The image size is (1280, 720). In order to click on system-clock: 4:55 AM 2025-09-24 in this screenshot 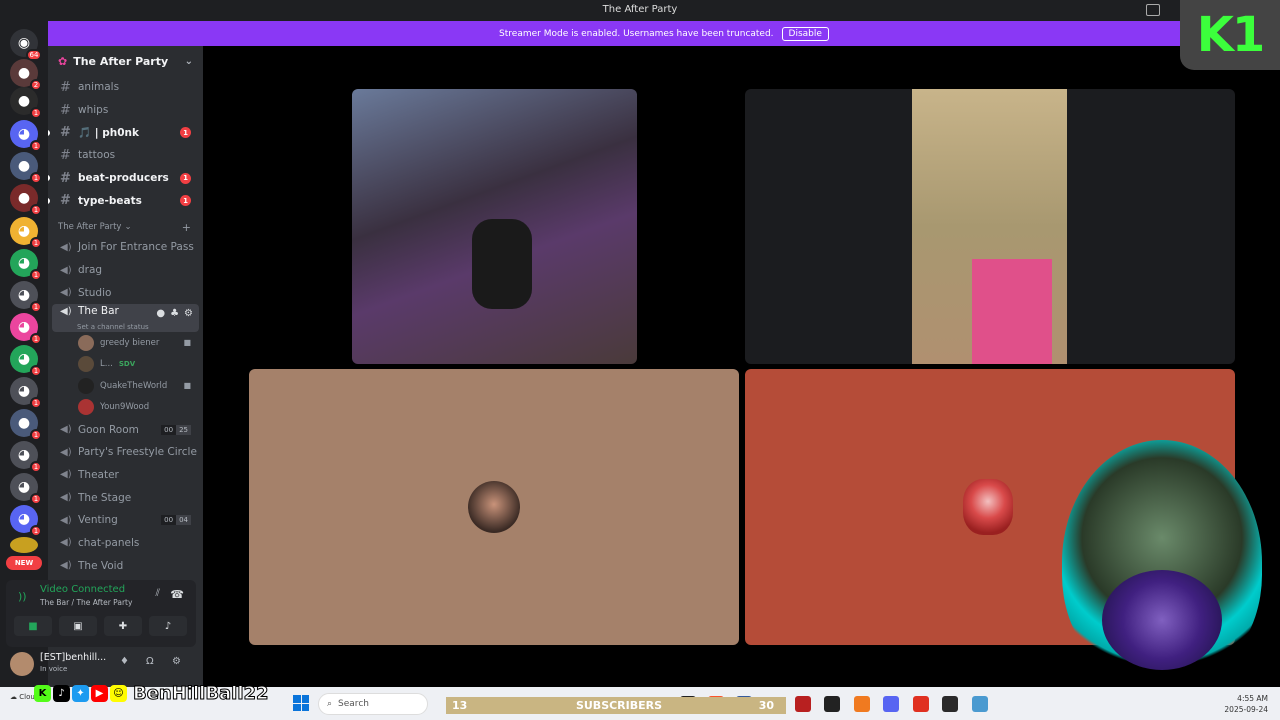, I will do `click(1246, 704)`.